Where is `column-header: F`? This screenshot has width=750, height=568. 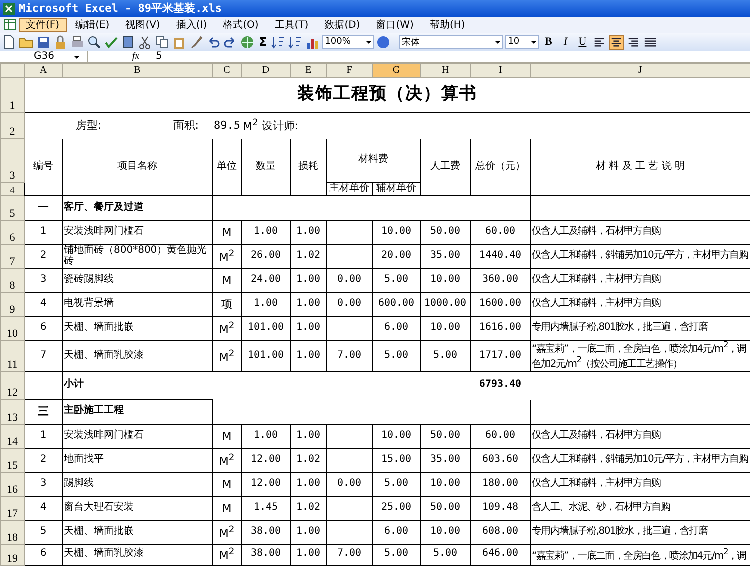 column-header: F is located at coordinates (349, 71).